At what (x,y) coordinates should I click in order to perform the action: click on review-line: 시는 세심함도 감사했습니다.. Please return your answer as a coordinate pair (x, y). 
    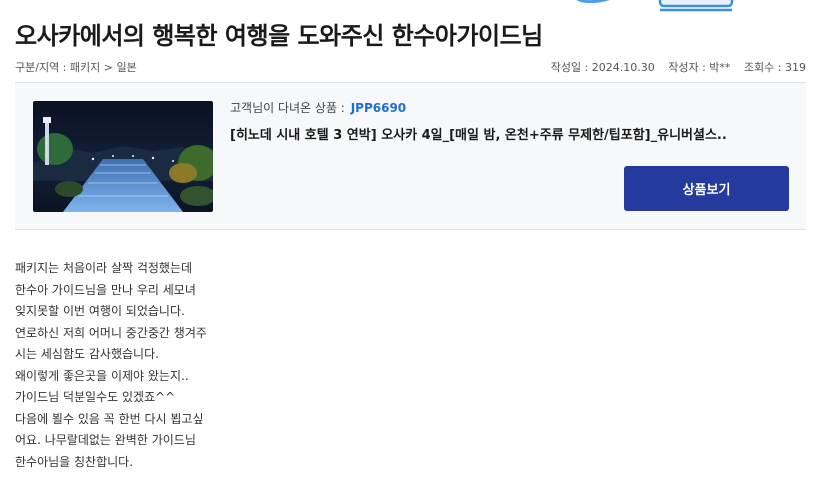
    Looking at the image, I should click on (87, 354).